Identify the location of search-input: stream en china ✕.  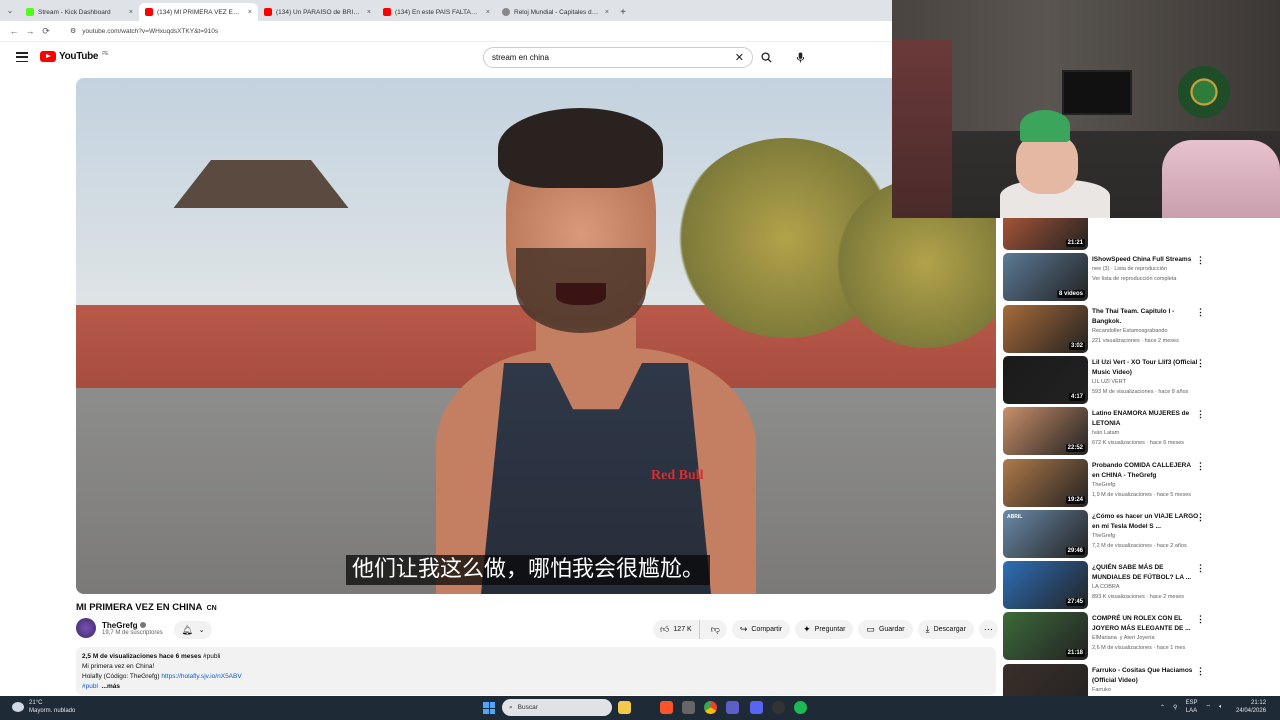
(618, 57).